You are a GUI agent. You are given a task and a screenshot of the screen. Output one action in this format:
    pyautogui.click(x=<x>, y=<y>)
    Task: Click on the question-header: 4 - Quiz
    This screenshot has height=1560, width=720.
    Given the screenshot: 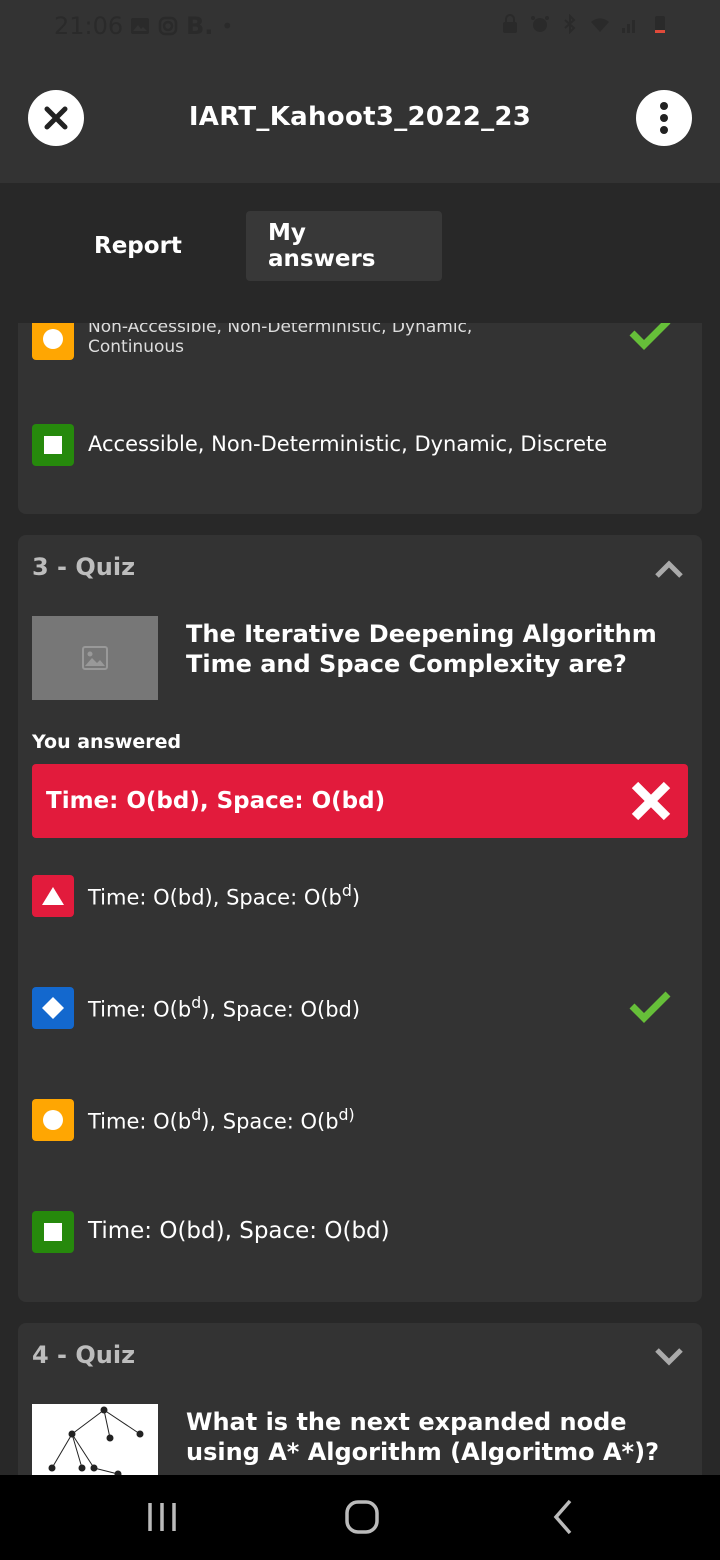 What is the action you would take?
    pyautogui.click(x=84, y=1355)
    